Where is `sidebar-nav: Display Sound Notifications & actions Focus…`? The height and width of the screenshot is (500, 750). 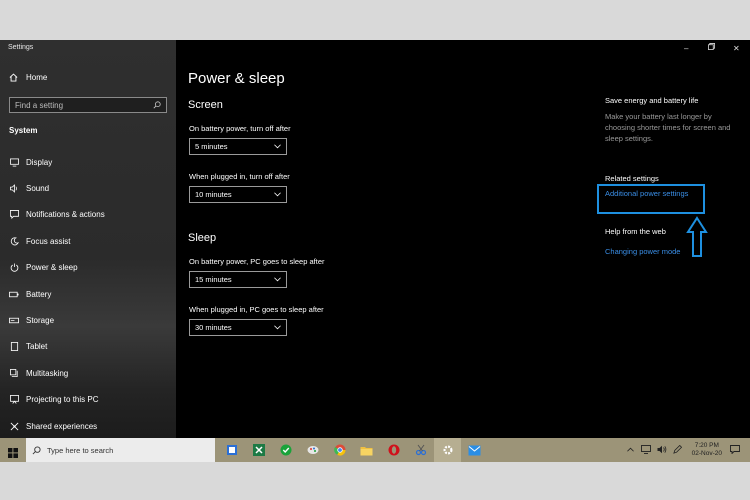
sidebar-nav: Display Sound Notifications & actions Focus… is located at coordinates (88, 294).